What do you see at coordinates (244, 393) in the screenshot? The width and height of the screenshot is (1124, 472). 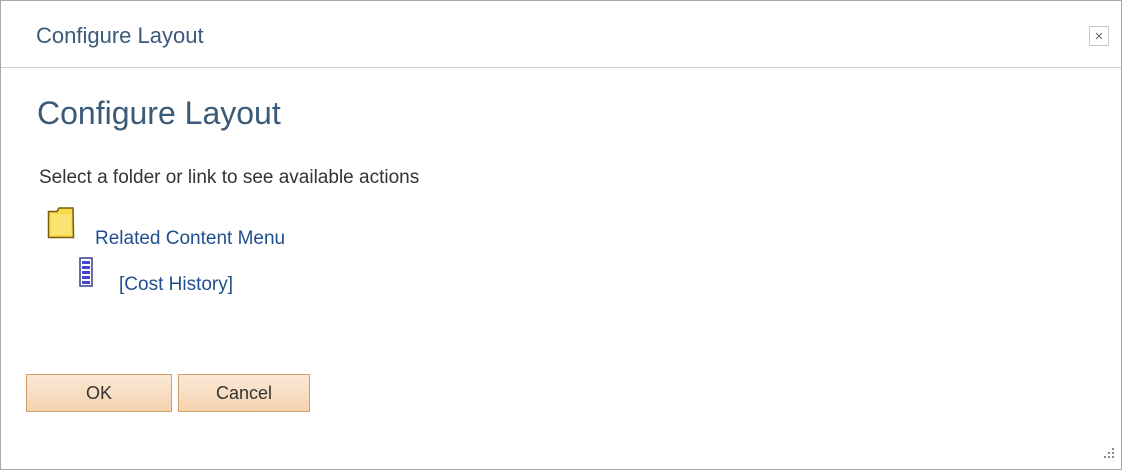 I see `cancel-button: Cancel` at bounding box center [244, 393].